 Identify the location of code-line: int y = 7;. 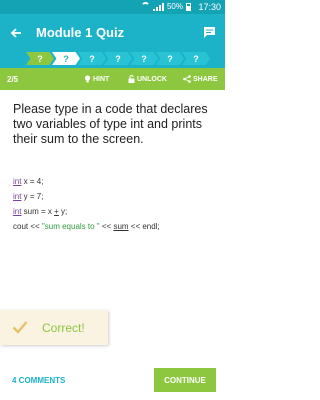
(115, 196).